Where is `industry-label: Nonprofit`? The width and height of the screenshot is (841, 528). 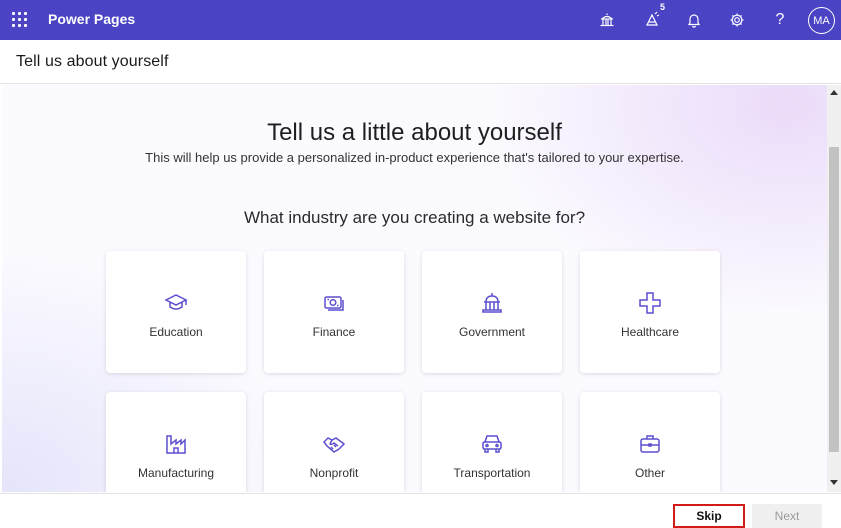 industry-label: Nonprofit is located at coordinates (334, 473).